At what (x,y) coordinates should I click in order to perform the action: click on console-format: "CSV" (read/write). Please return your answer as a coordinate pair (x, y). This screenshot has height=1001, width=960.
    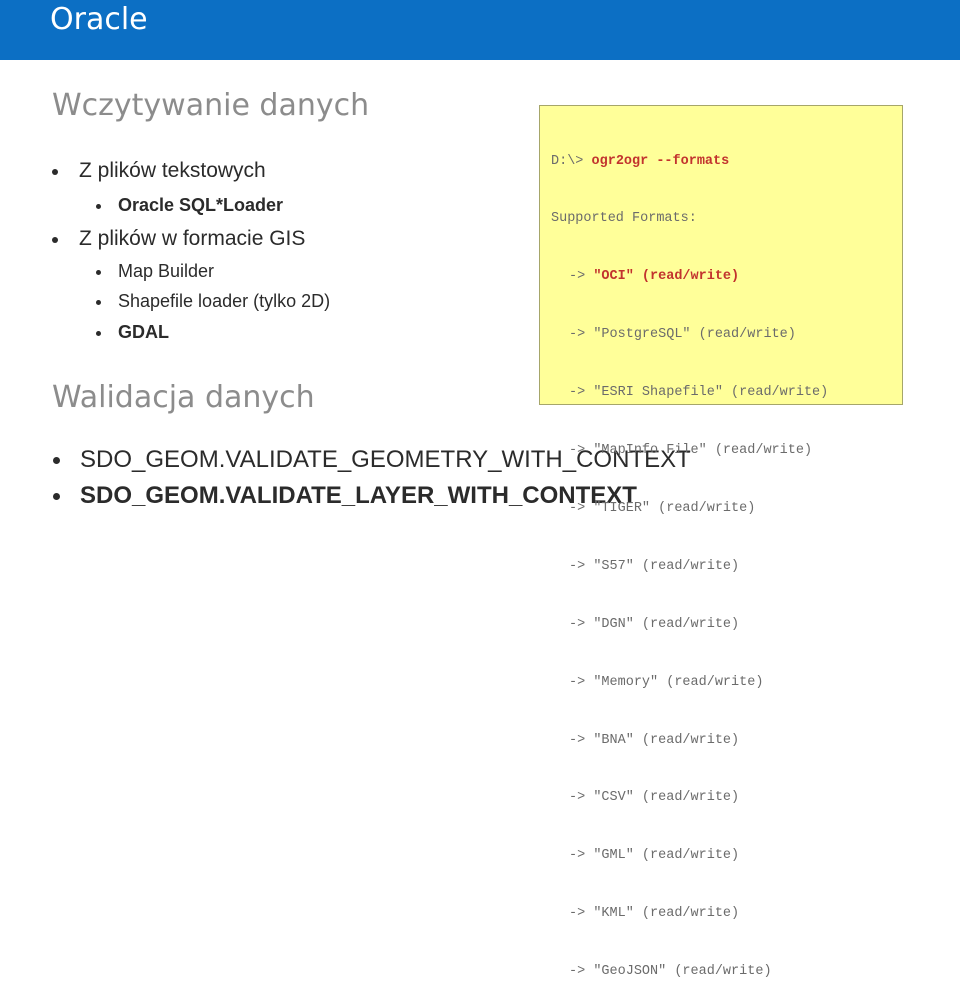
    Looking at the image, I should click on (666, 798).